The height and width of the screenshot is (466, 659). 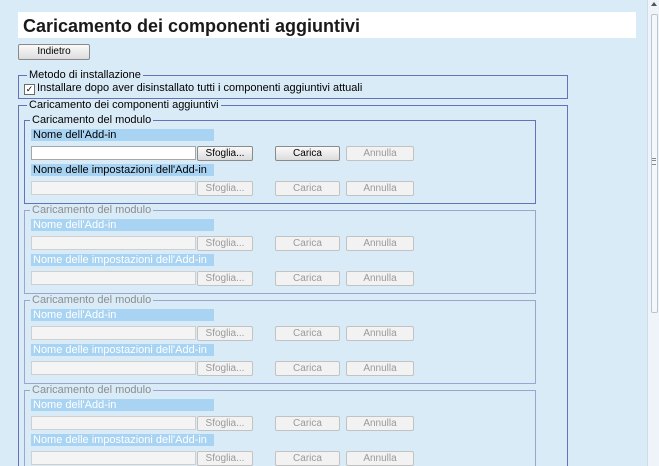 I want to click on title-bar: Caricamento dei componenti aggiuntivi, so click(x=327, y=25).